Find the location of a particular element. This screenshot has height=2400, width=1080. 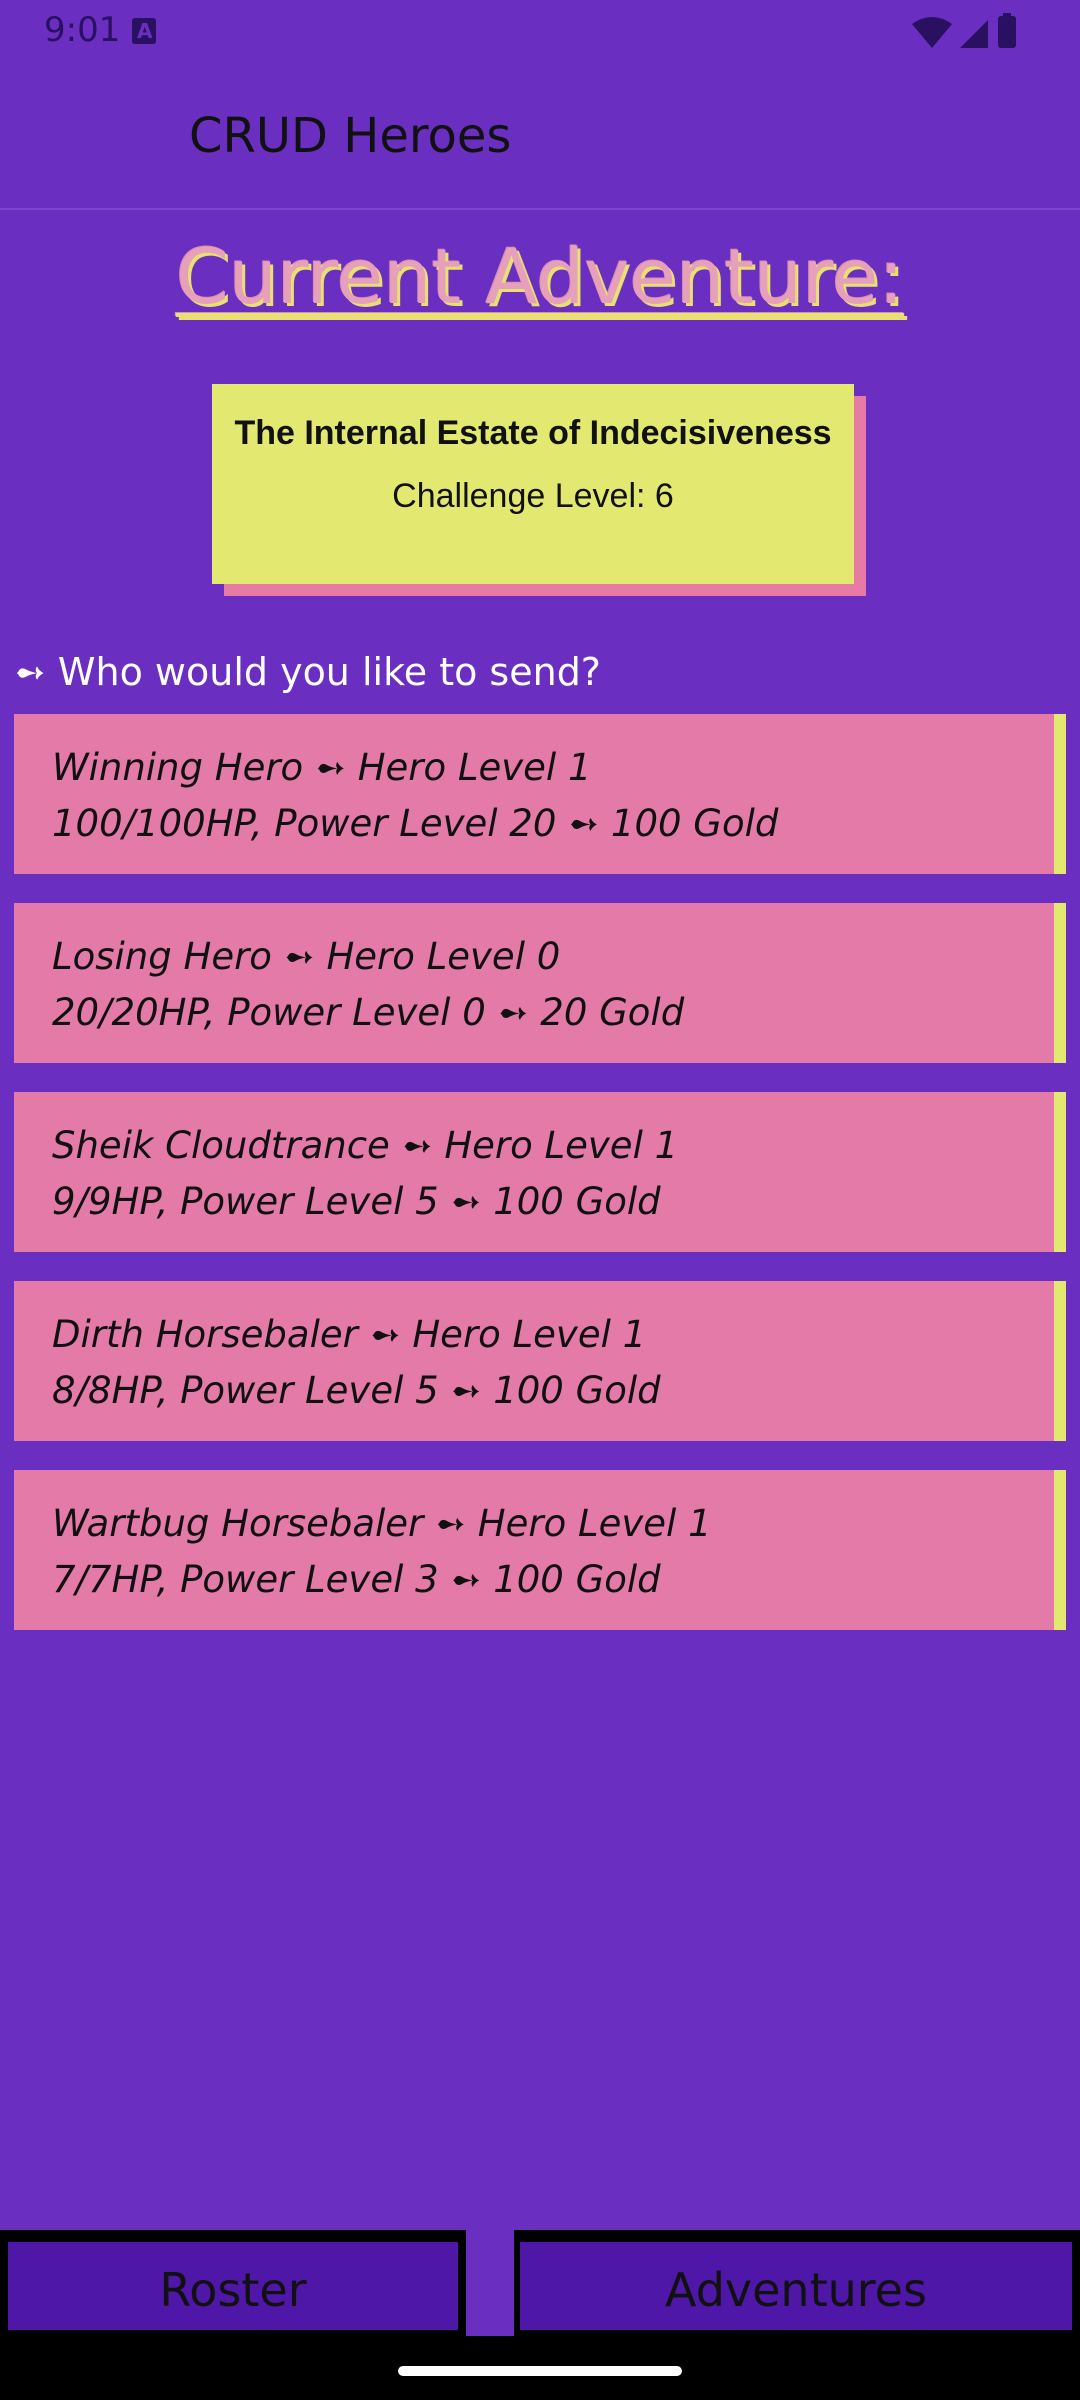

status-icons is located at coordinates (964, 30).